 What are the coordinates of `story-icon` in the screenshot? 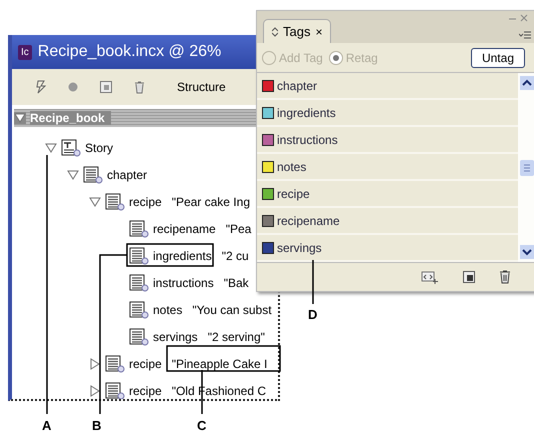 It's located at (71, 147).